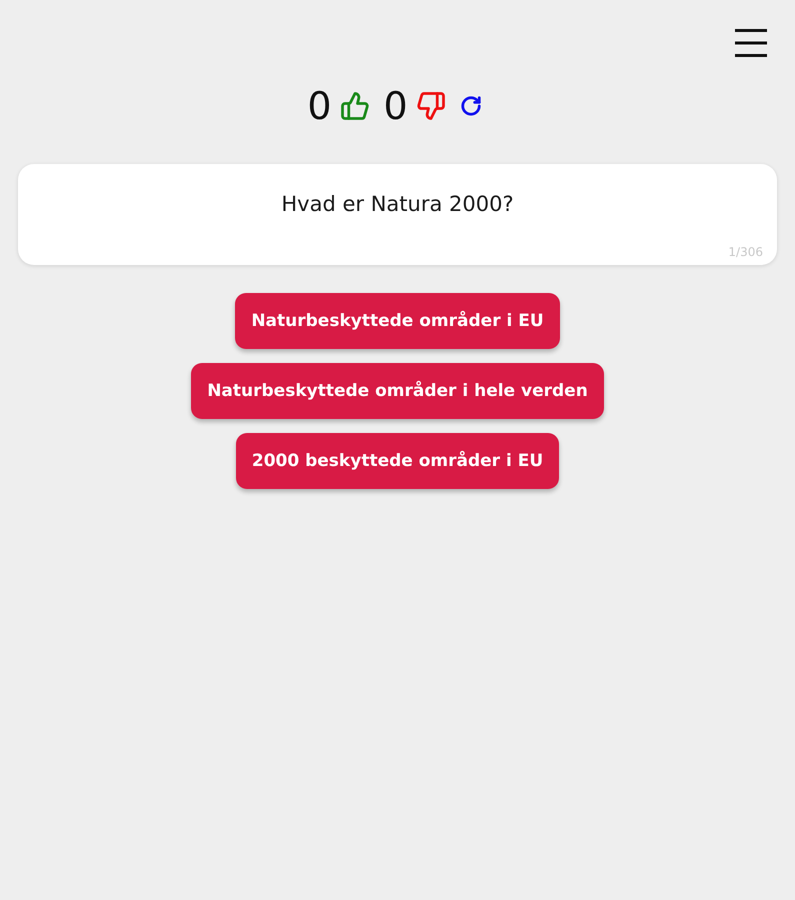 The height and width of the screenshot is (900, 795). I want to click on thumbs-up-button, so click(355, 106).